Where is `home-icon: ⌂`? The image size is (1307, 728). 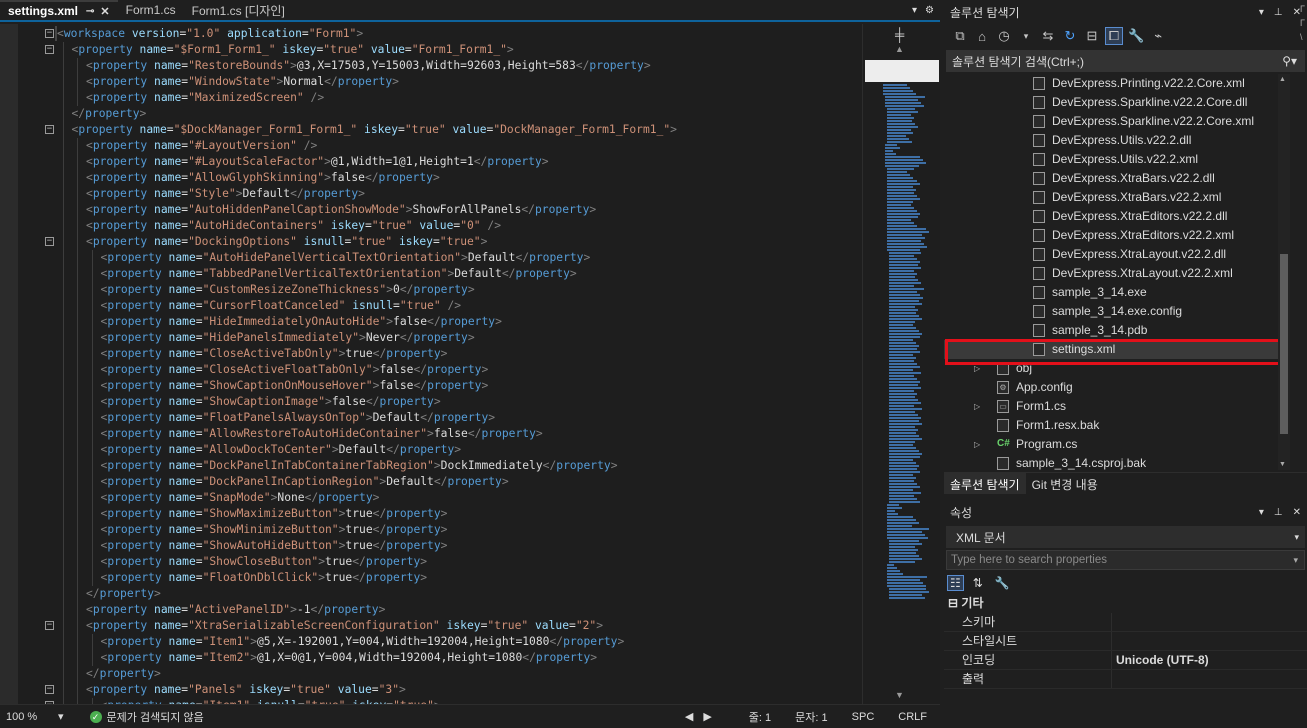
home-icon: ⌂ is located at coordinates (982, 36).